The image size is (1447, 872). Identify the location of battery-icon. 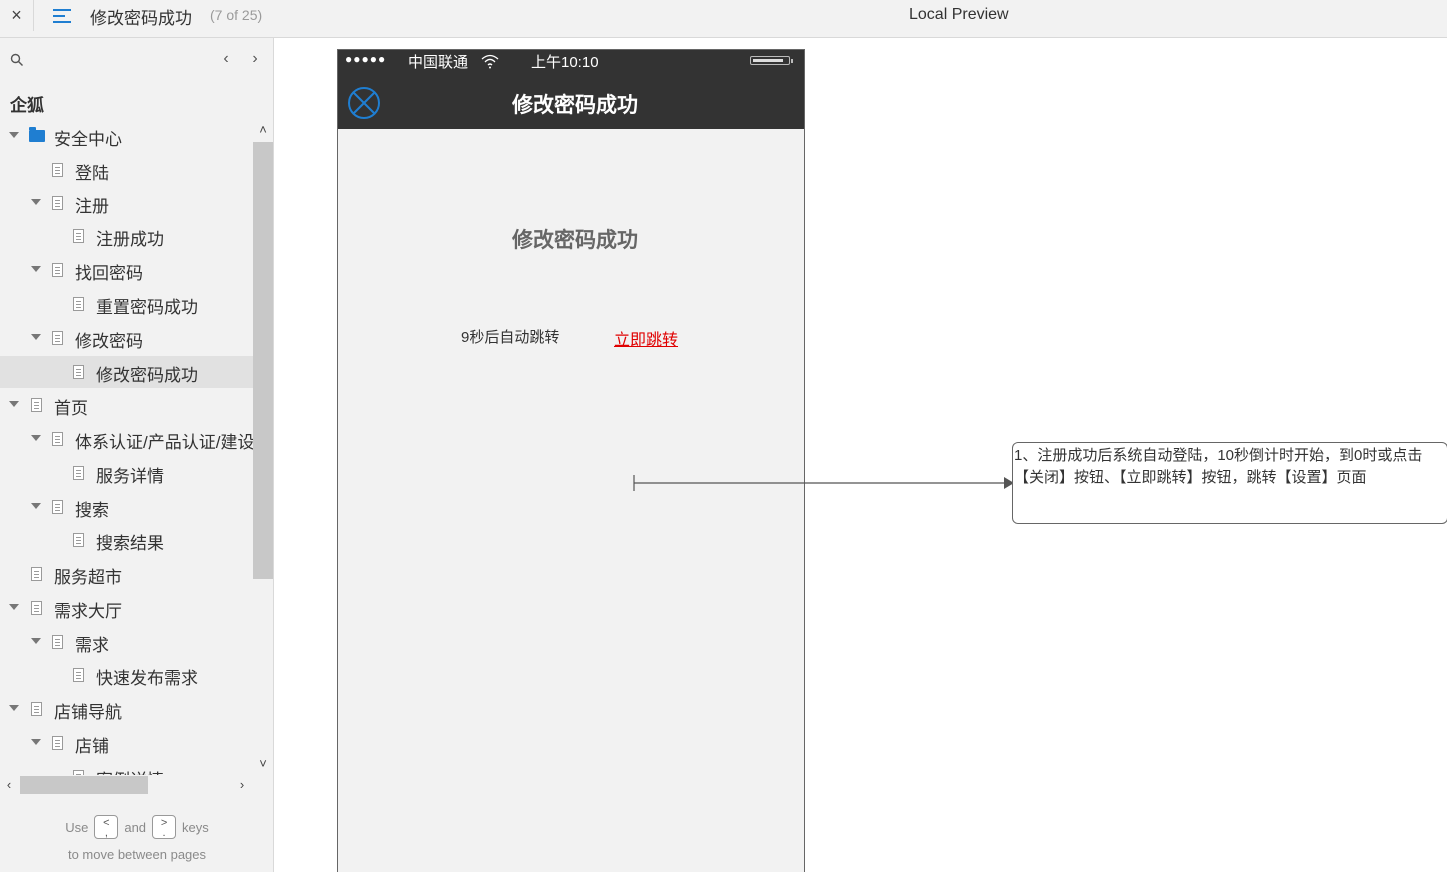
(771, 60).